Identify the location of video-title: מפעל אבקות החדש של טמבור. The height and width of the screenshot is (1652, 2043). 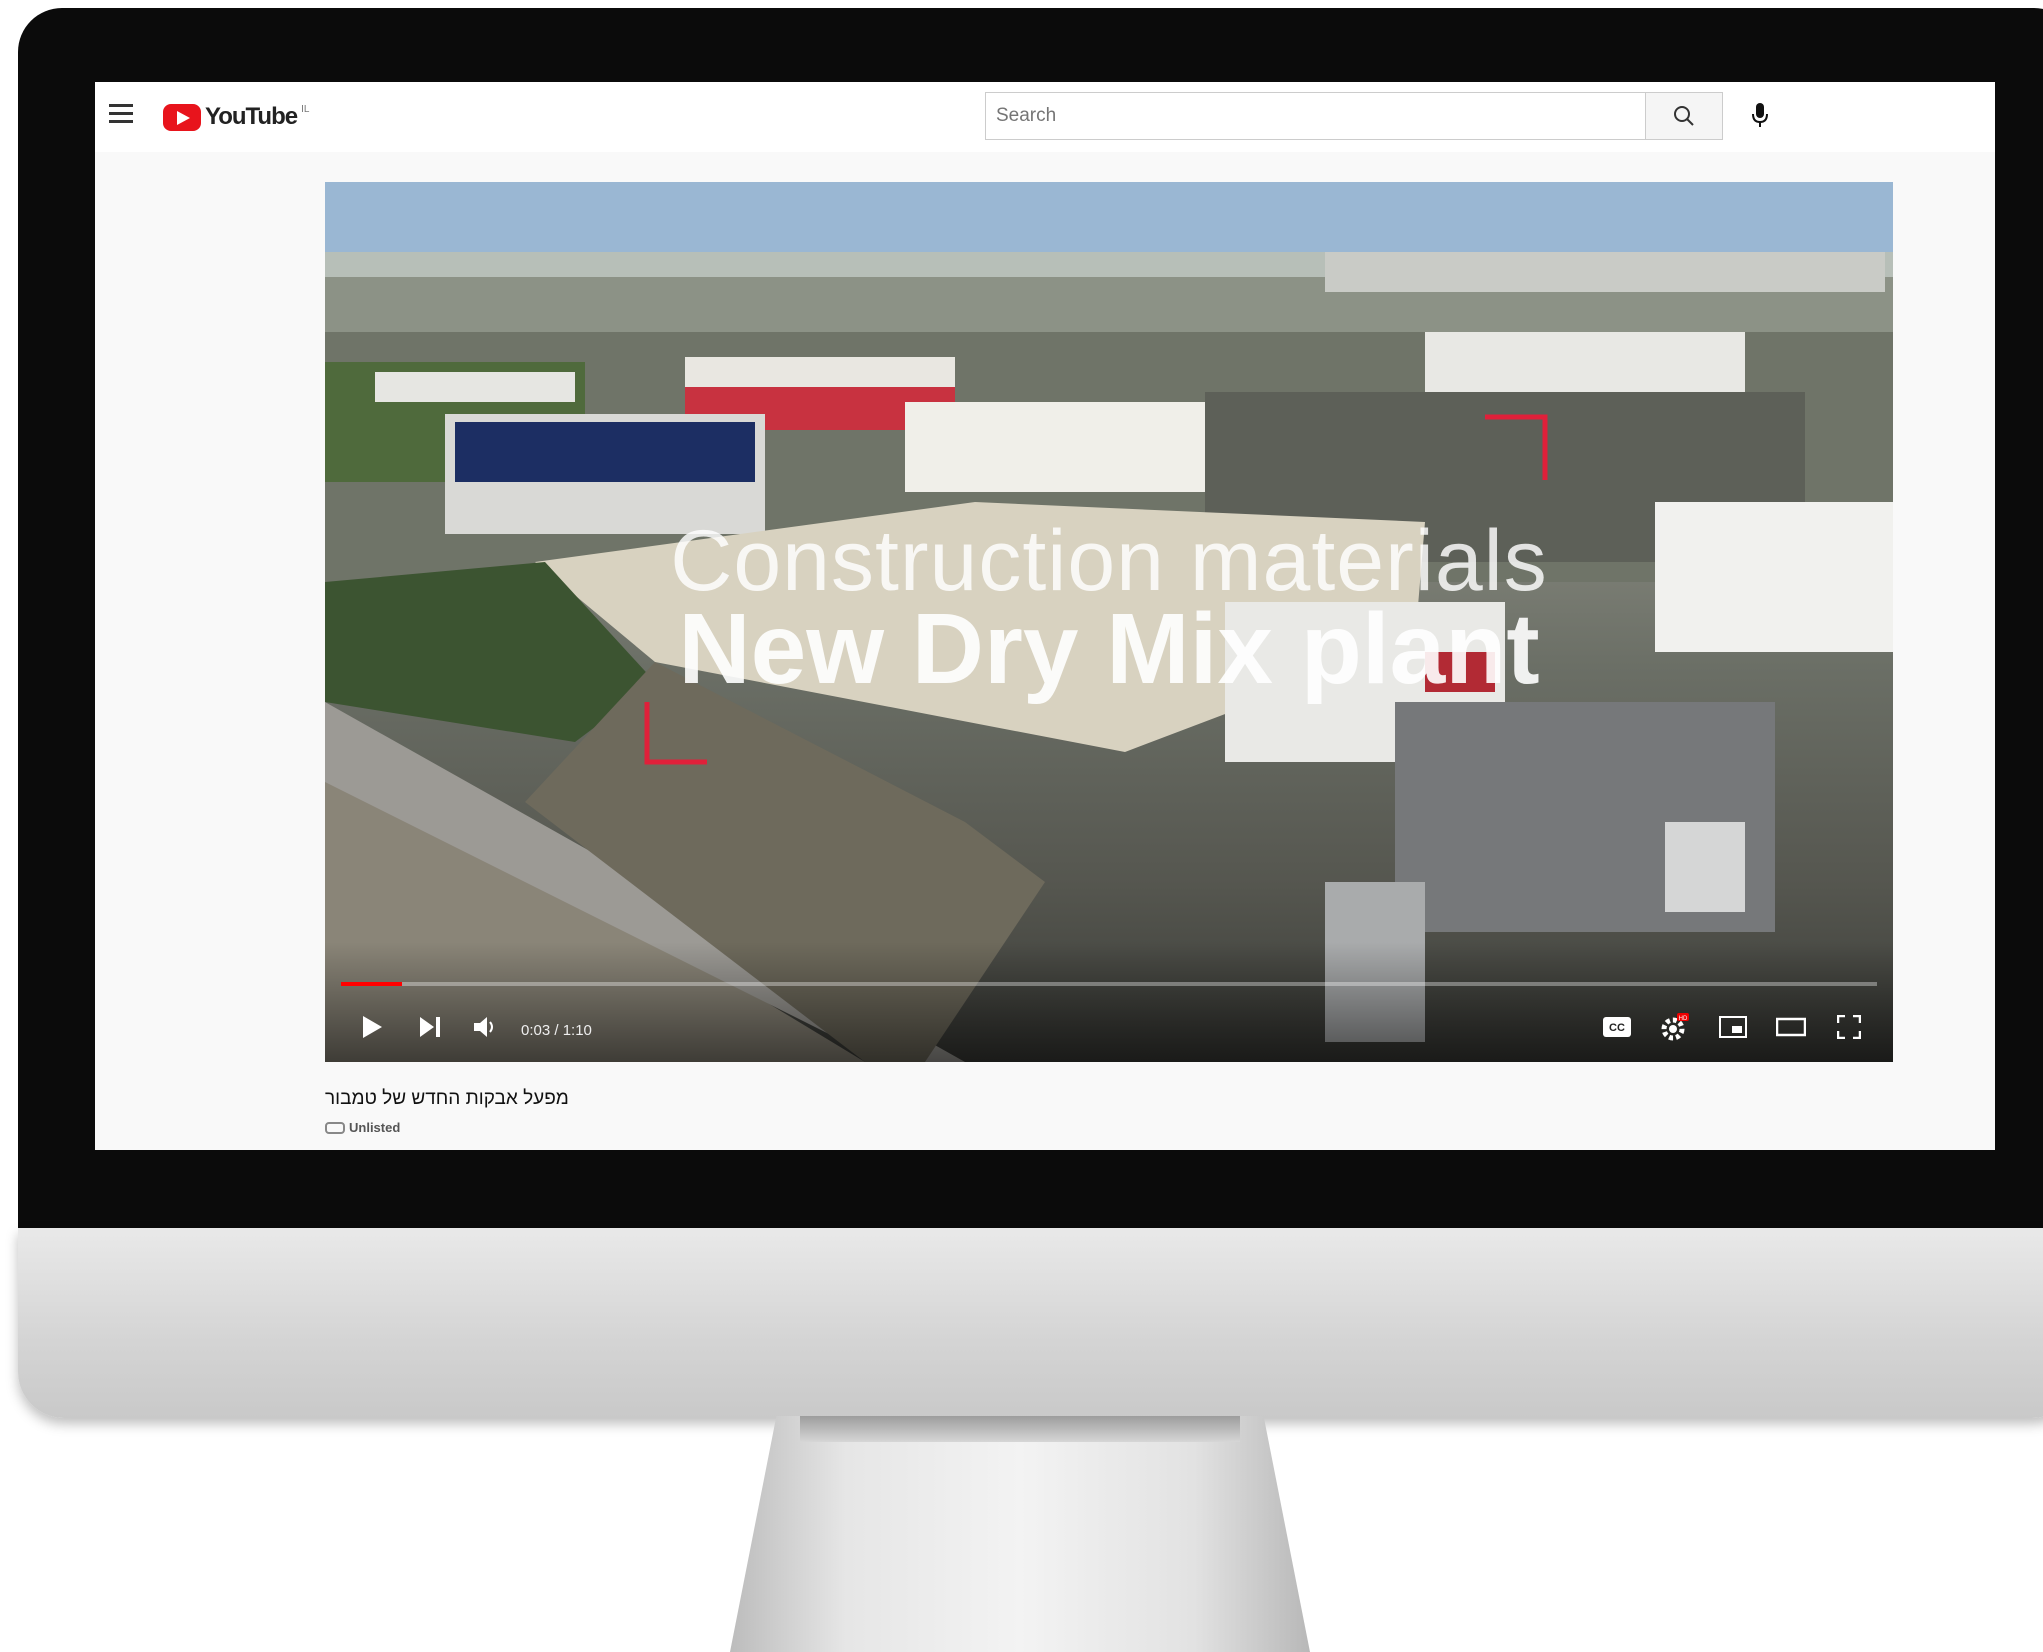
(447, 1098).